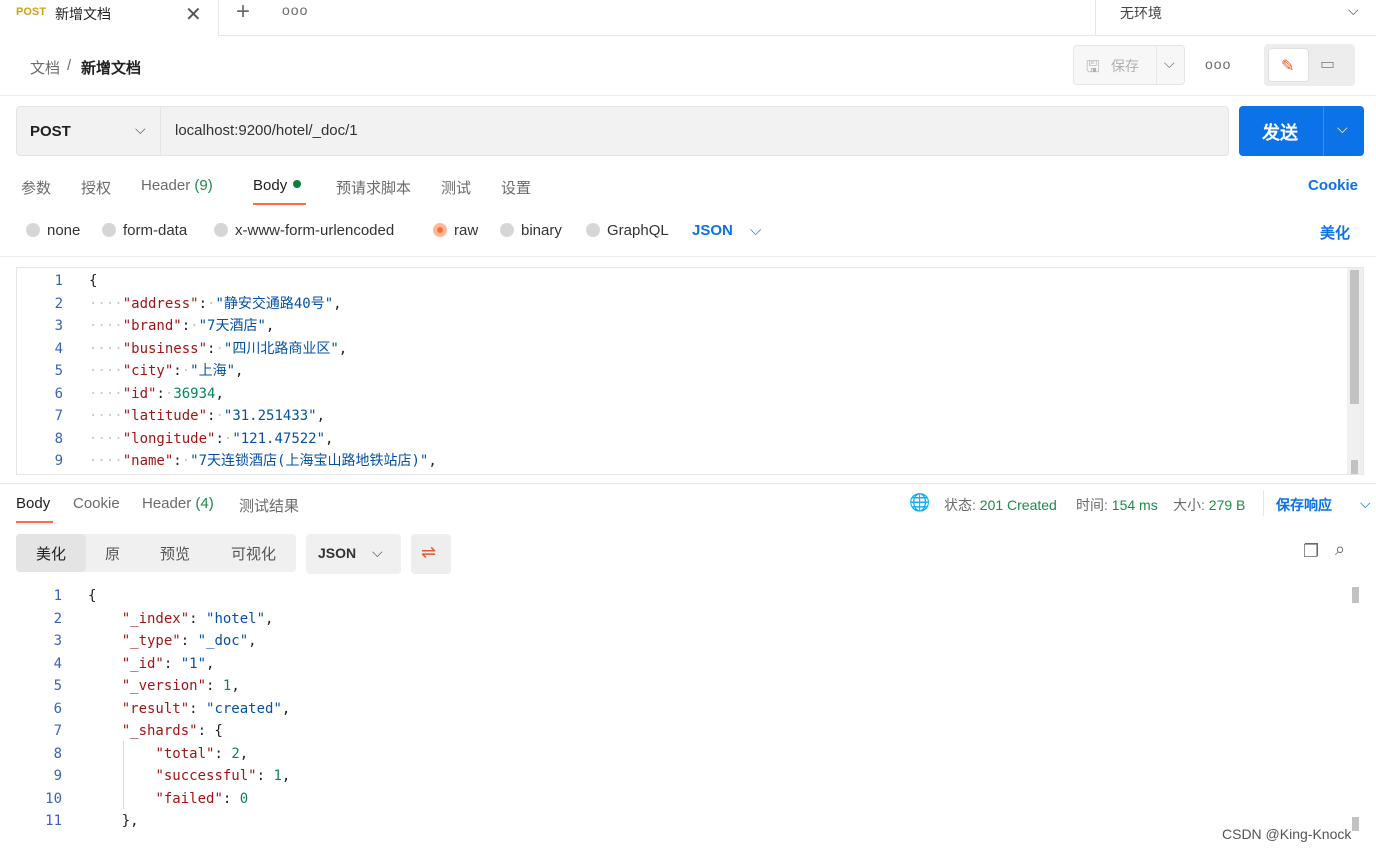 This screenshot has height=853, width=1376. I want to click on response-language-select: JSON ⌵, so click(353, 554).